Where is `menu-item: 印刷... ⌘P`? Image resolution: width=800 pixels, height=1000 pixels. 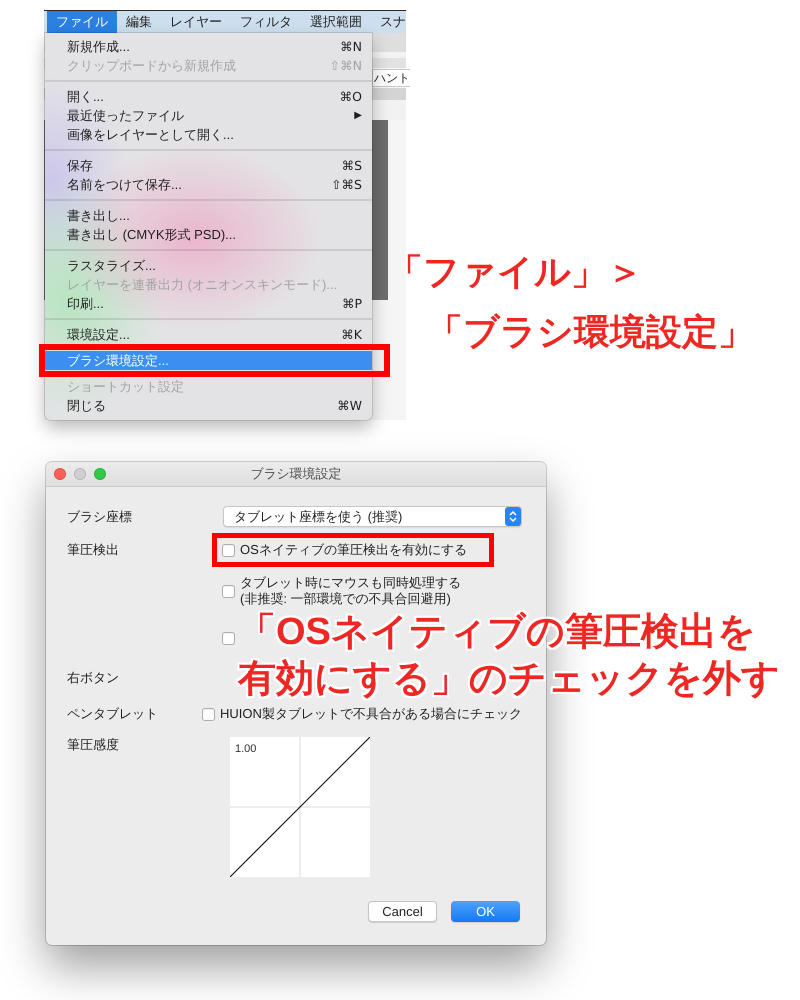
menu-item: 印刷... ⌘P is located at coordinates (208, 303).